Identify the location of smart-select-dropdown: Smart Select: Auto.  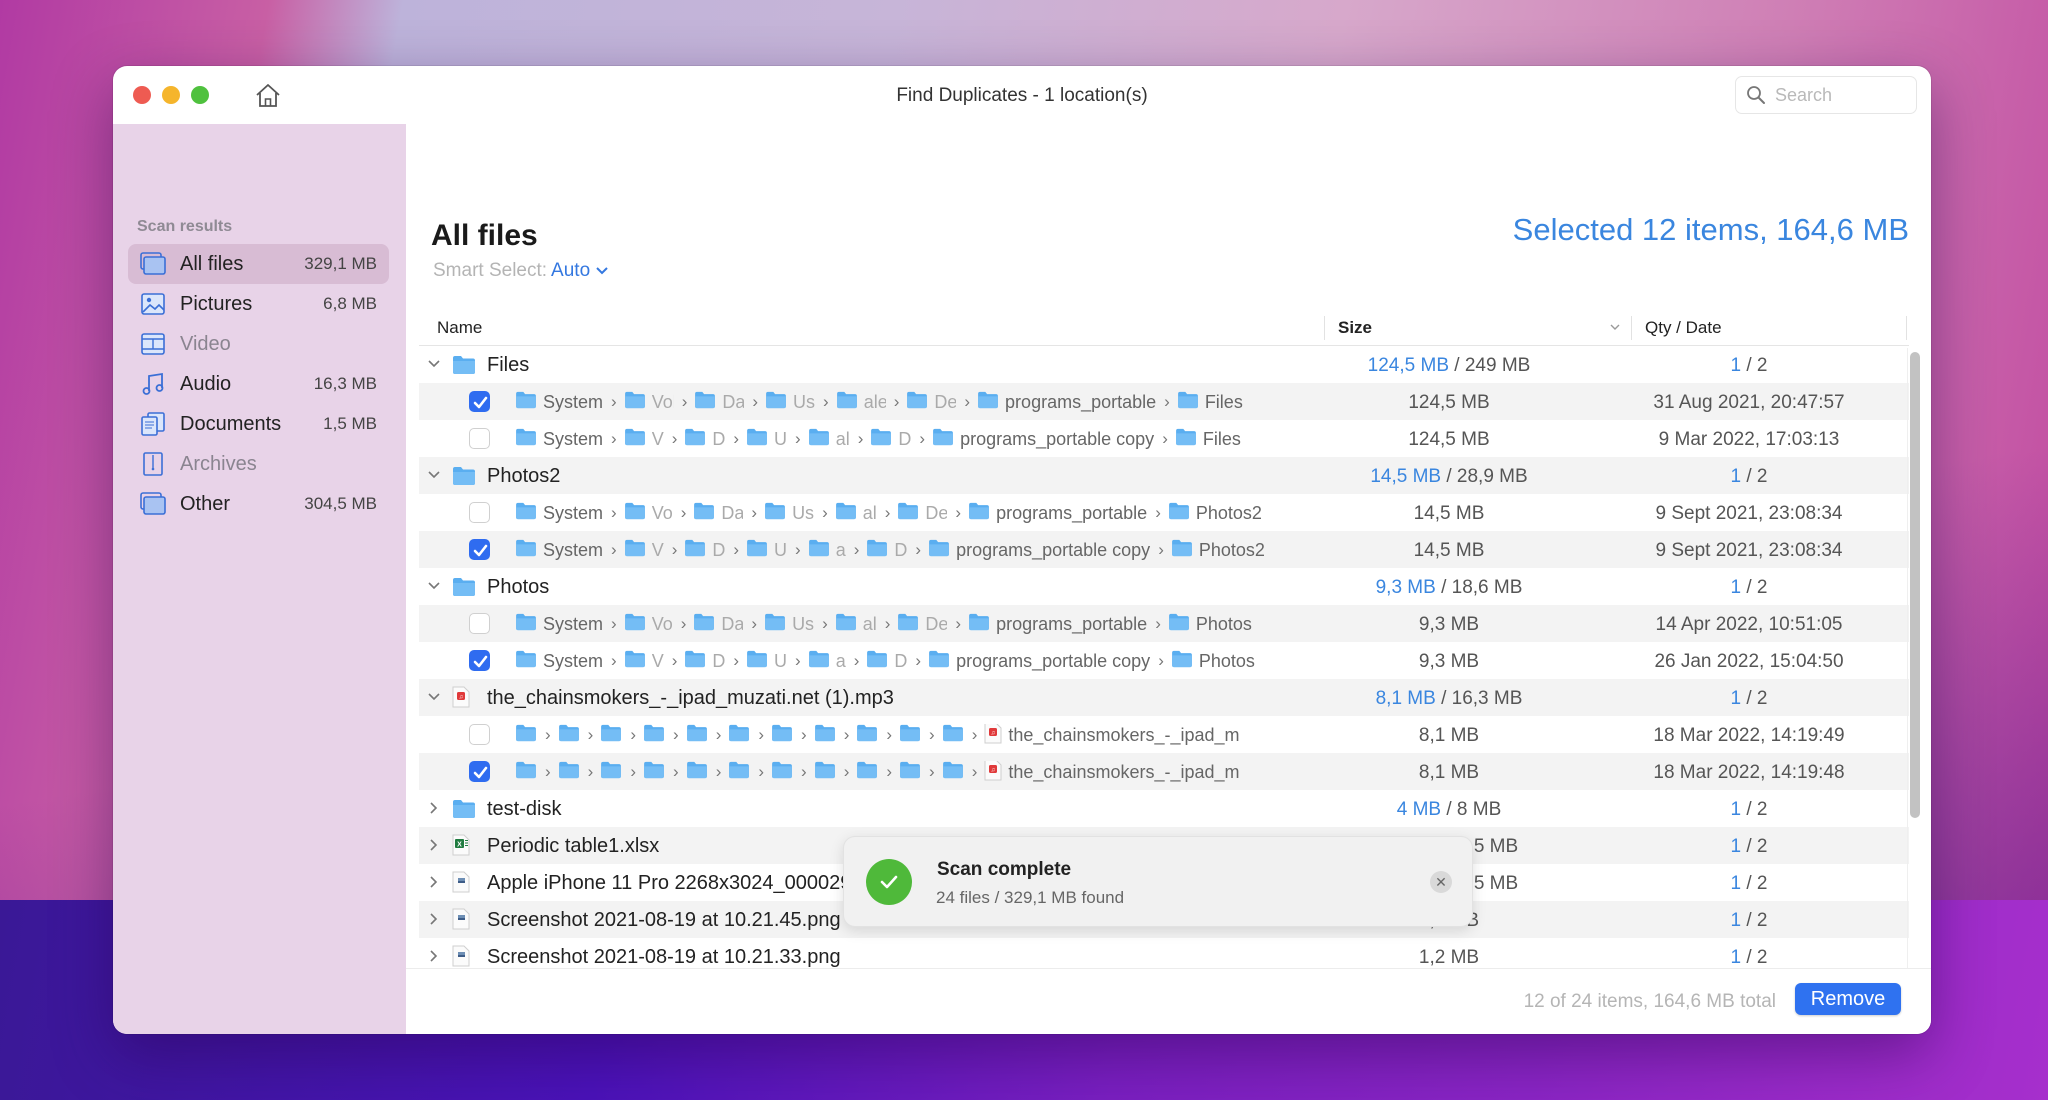
(521, 271).